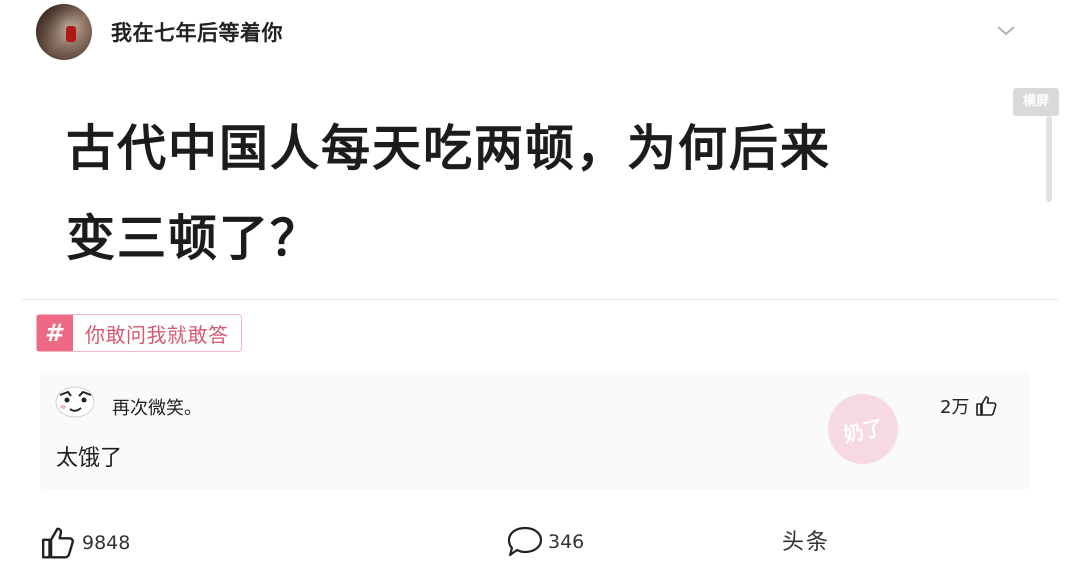 This screenshot has height=572, width=1080. I want to click on answer-content: 太饿了, so click(89, 456).